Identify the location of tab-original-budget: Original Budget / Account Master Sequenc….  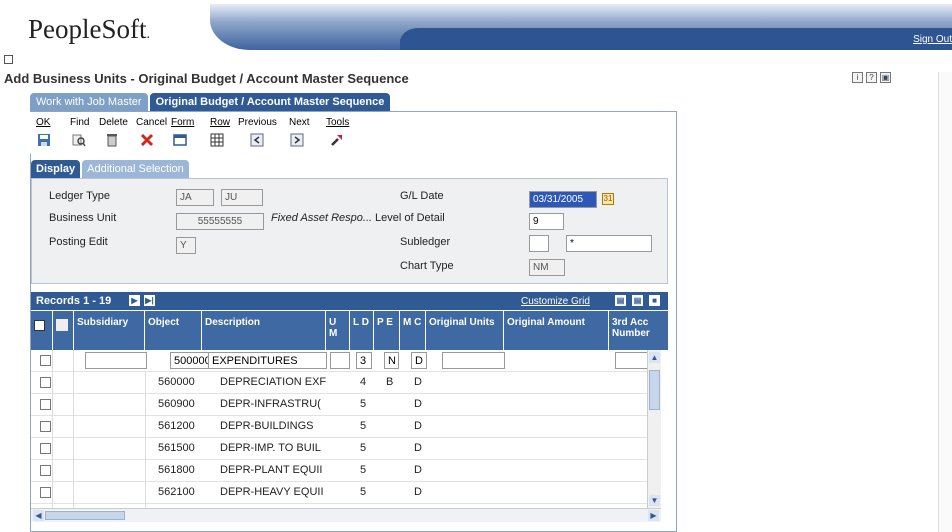
(270, 102).